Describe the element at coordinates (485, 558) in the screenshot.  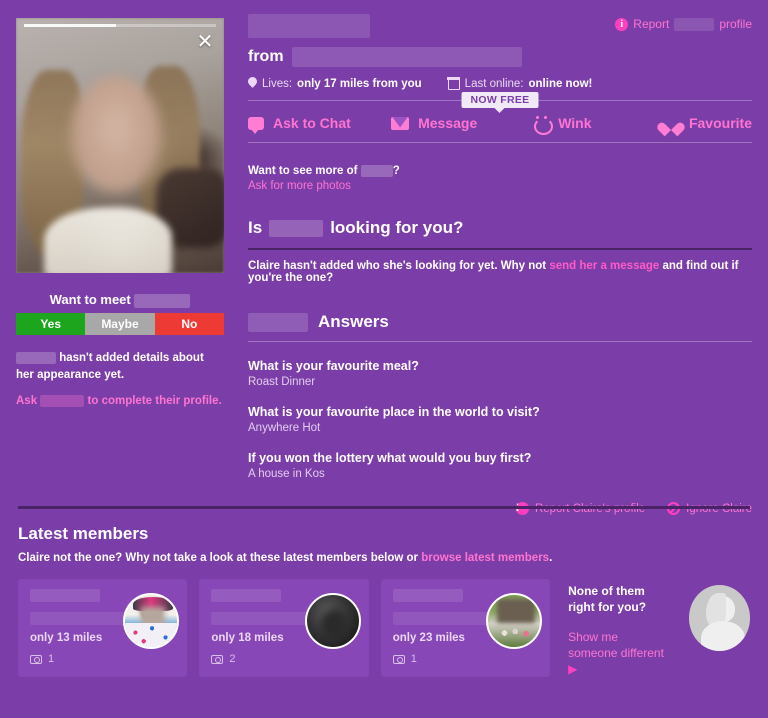
I see `browse-latest-members-link: browse latest members` at that location.